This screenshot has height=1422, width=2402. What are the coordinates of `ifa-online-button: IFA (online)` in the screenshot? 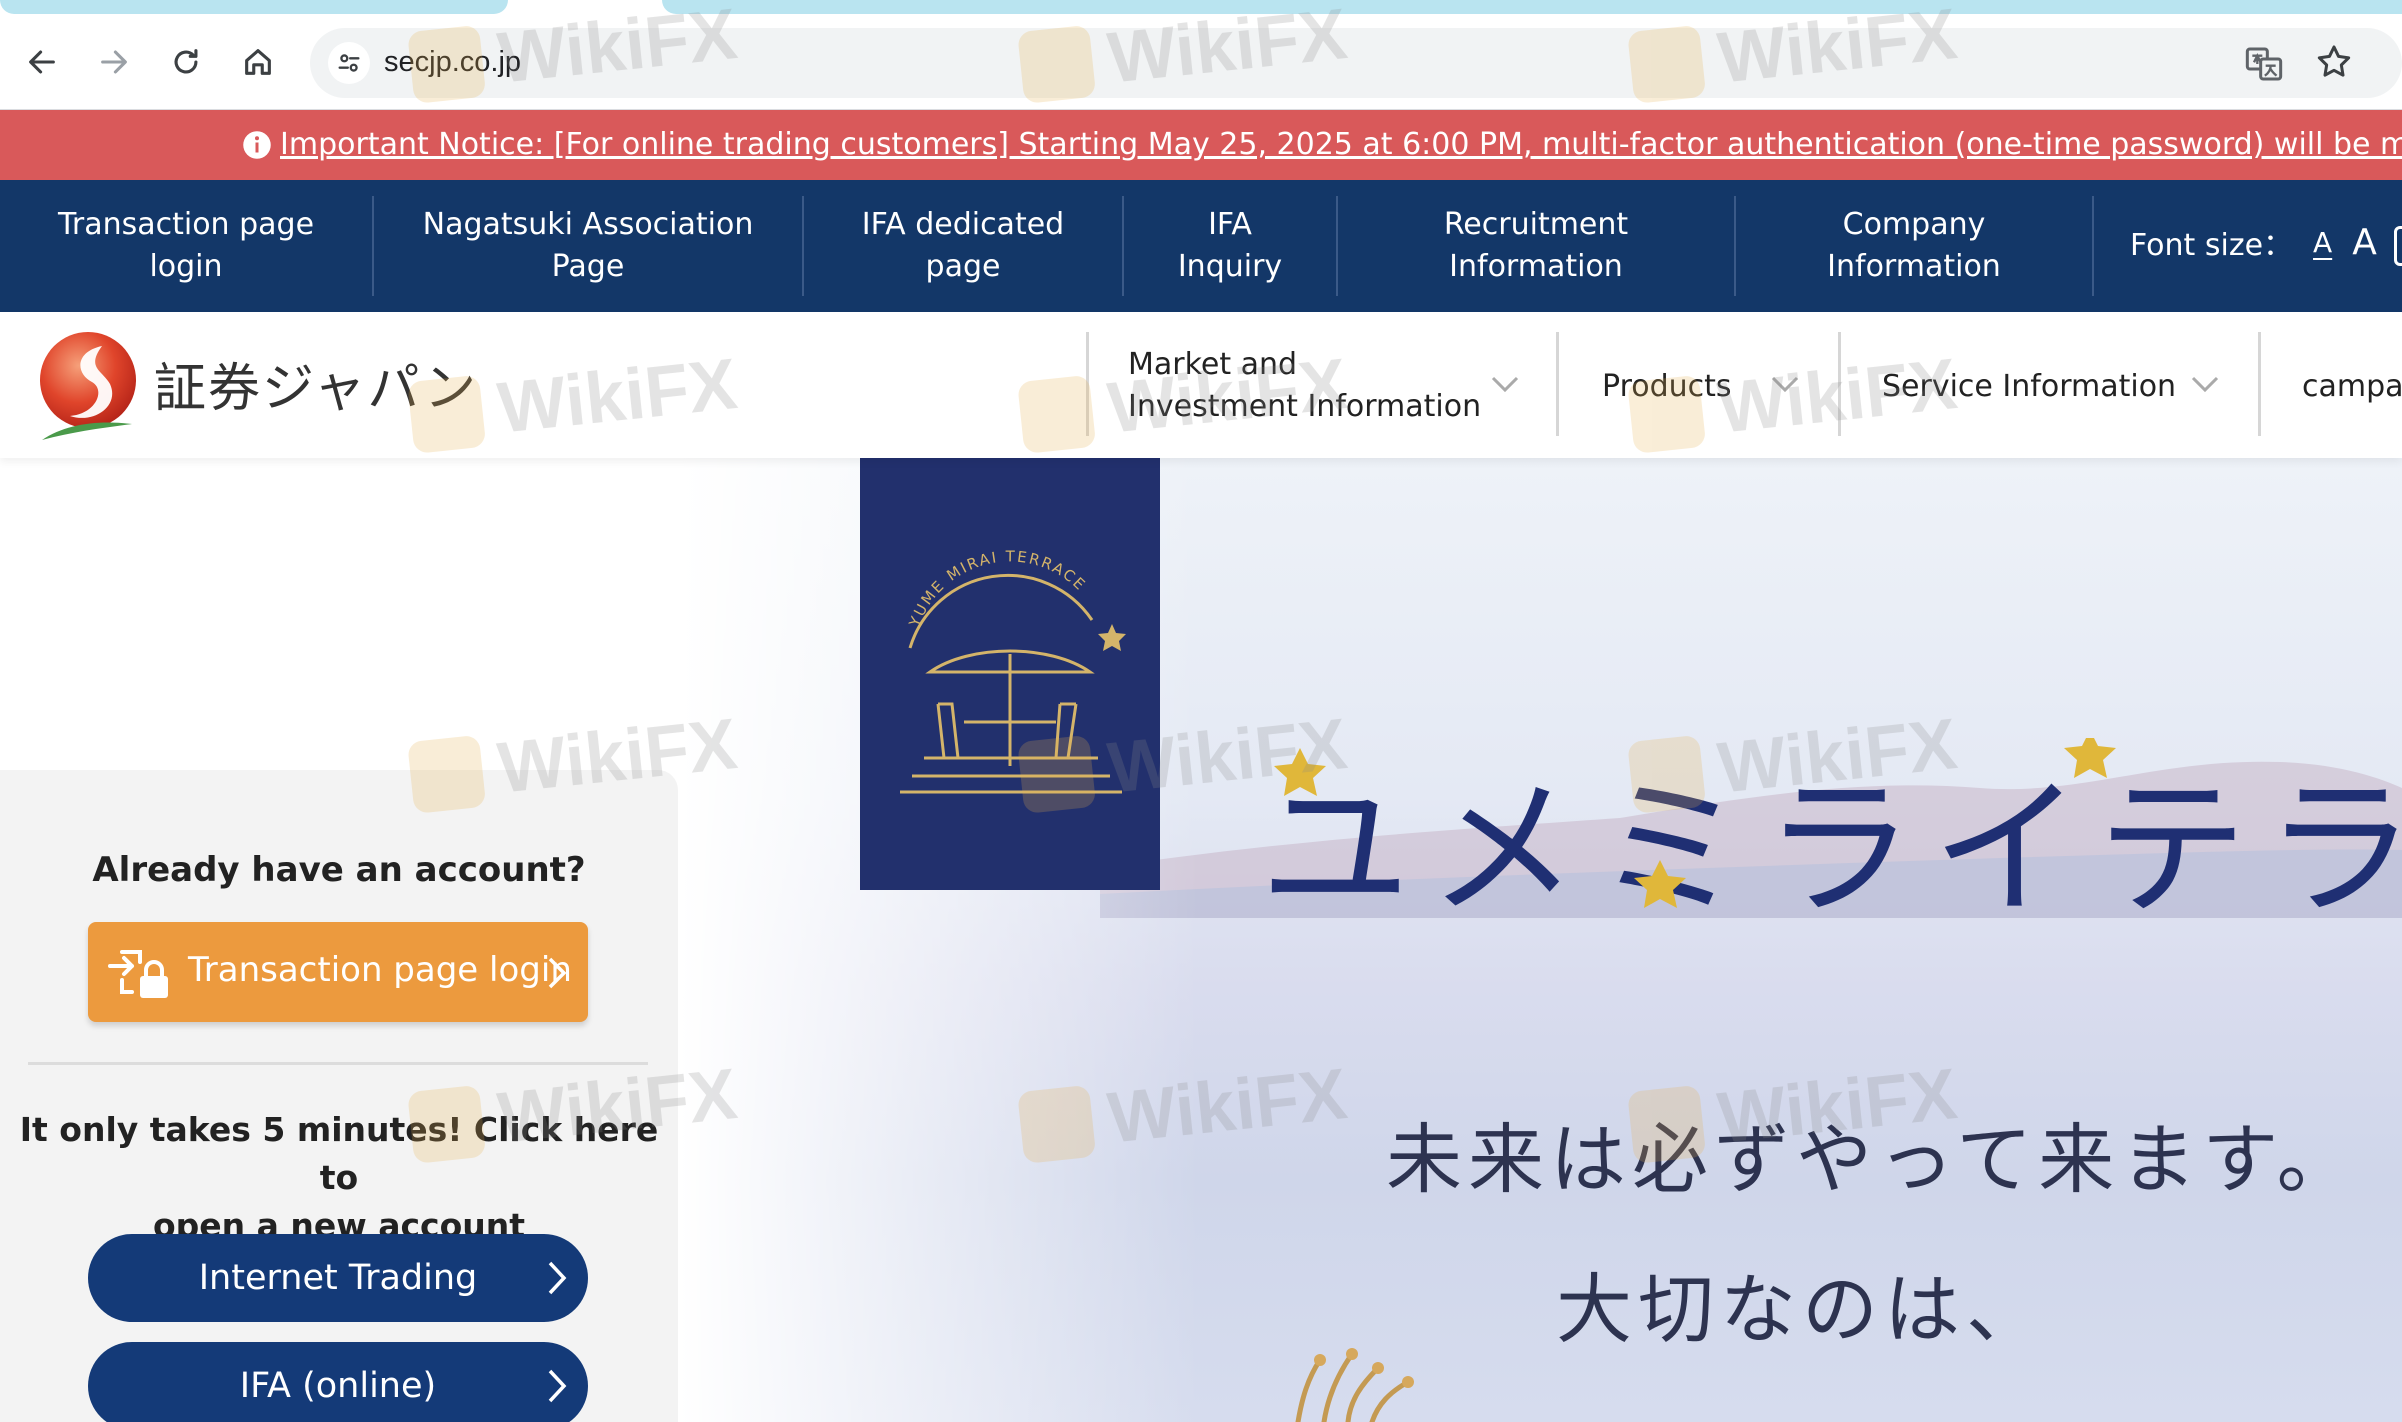 It's located at (338, 1382).